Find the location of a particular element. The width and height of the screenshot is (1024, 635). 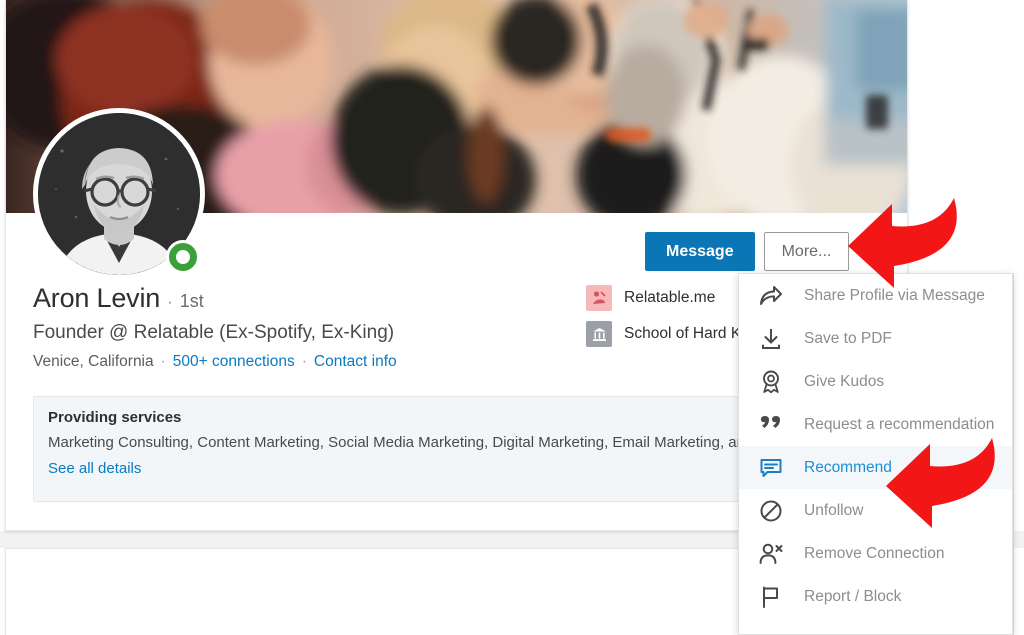

connections-link: 500+ connections is located at coordinates (234, 362).